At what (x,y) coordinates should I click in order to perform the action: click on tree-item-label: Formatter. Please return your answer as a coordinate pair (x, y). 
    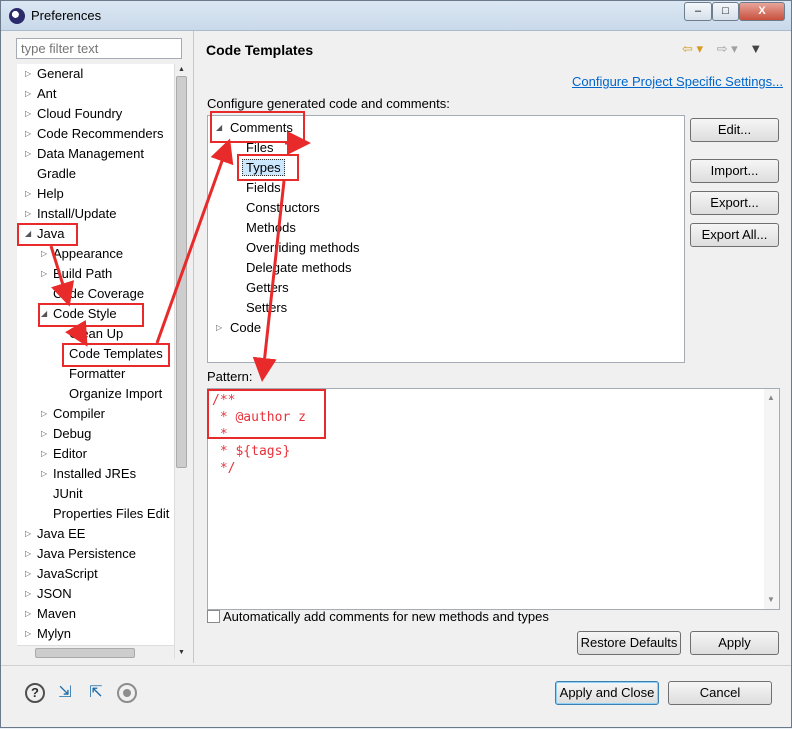
    Looking at the image, I should click on (97, 373).